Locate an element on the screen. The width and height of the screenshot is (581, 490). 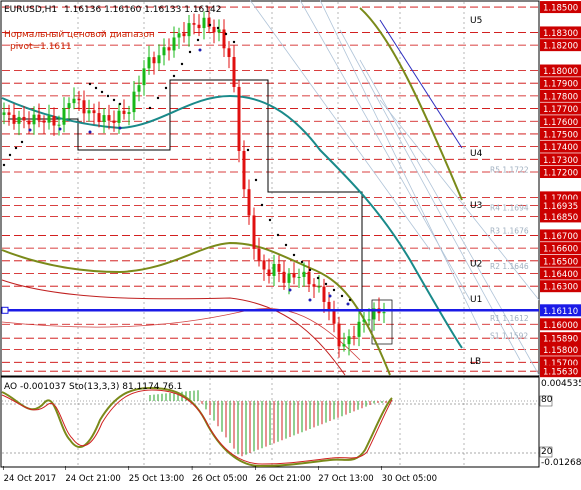
price-tag-label: 1.17400 is located at coordinates (560, 148).